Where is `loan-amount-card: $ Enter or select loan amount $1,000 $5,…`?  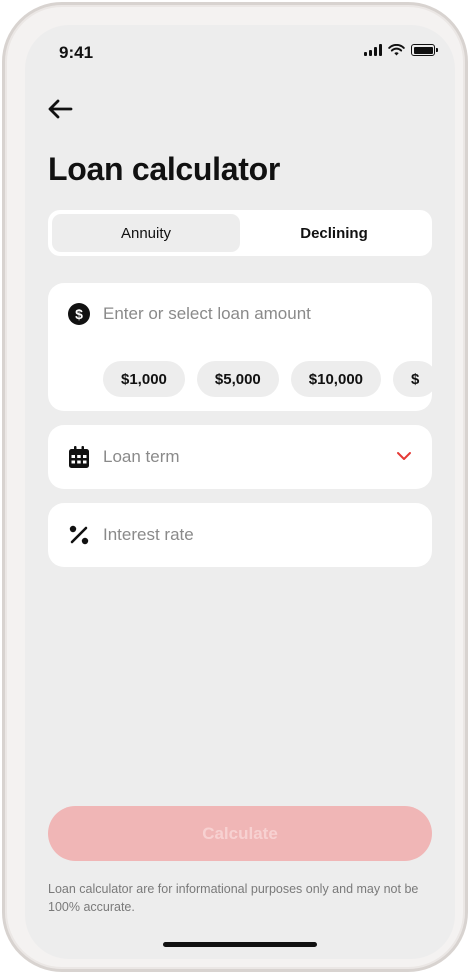 loan-amount-card: $ Enter or select loan amount $1,000 $5,… is located at coordinates (240, 347).